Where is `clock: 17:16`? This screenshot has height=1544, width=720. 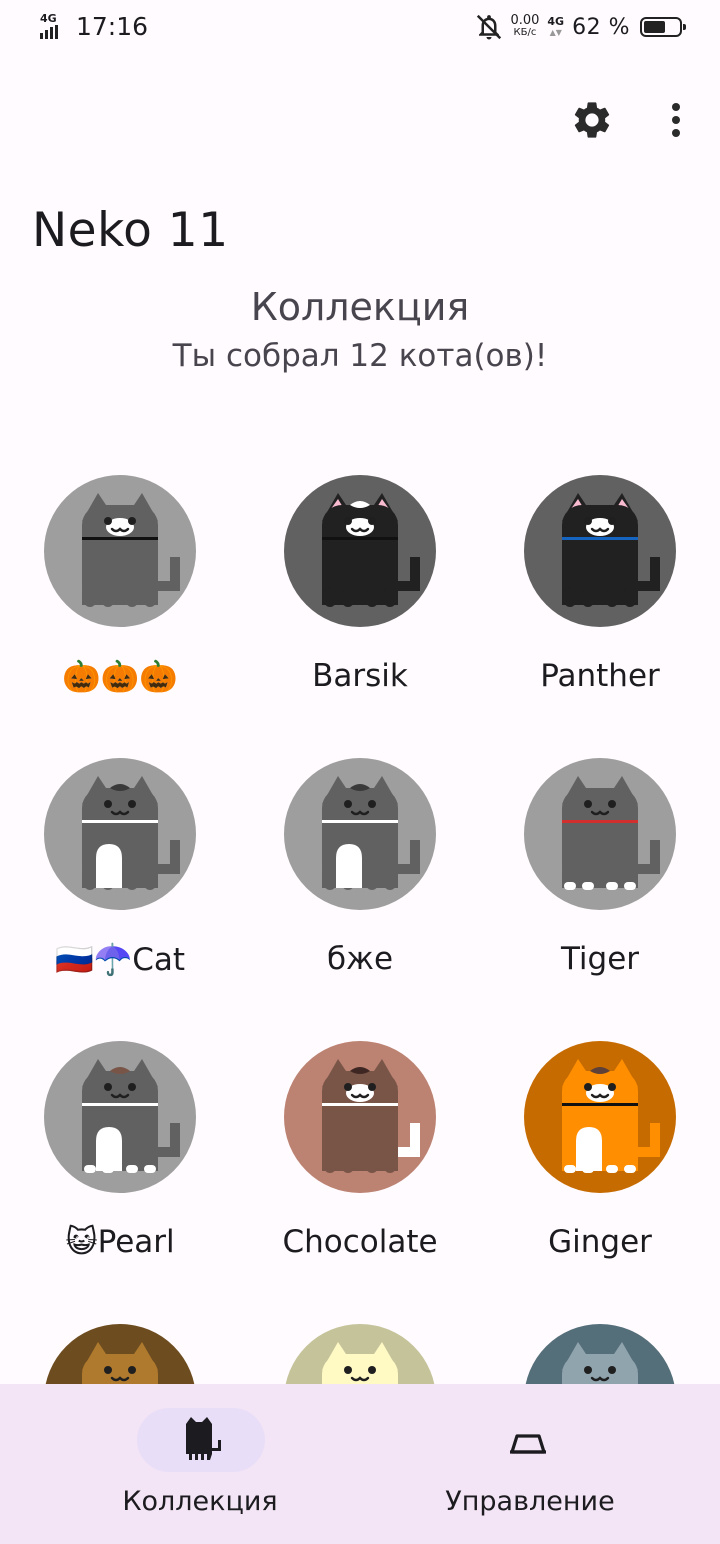
clock: 17:16 is located at coordinates (112, 26).